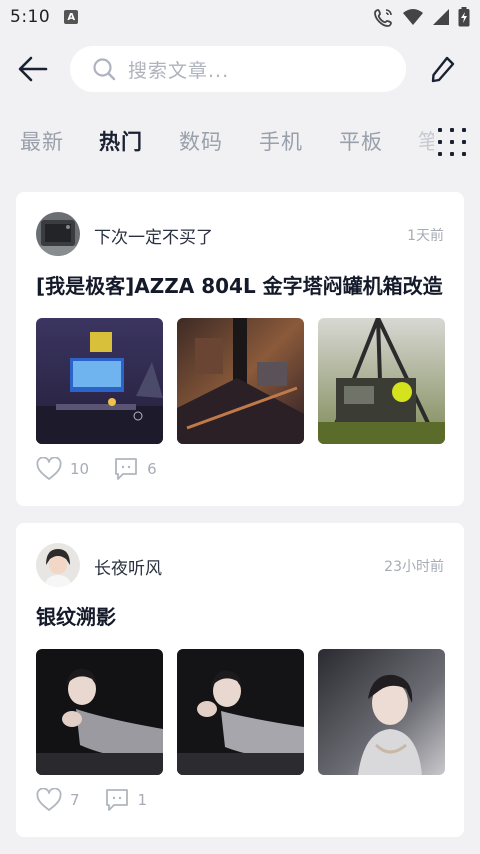 This screenshot has width=480, height=854. What do you see at coordinates (75, 800) in the screenshot?
I see `like-count: 7` at bounding box center [75, 800].